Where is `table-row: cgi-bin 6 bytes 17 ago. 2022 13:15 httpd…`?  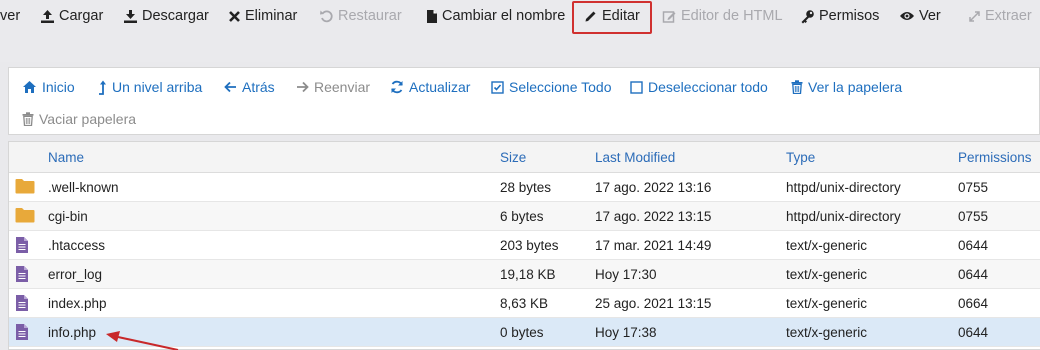
table-row: cgi-bin 6 bytes 17 ago. 2022 13:15 httpd… is located at coordinates (524, 216).